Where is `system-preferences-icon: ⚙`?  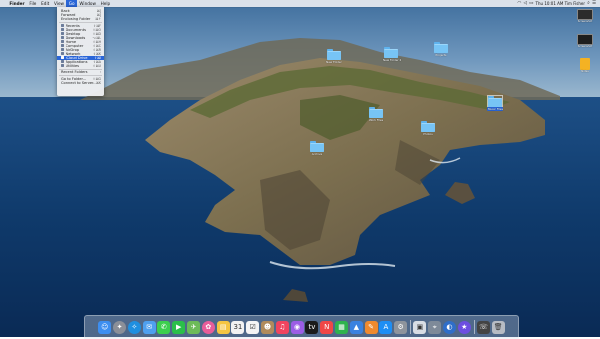 system-preferences-icon: ⚙ is located at coordinates (401, 327).